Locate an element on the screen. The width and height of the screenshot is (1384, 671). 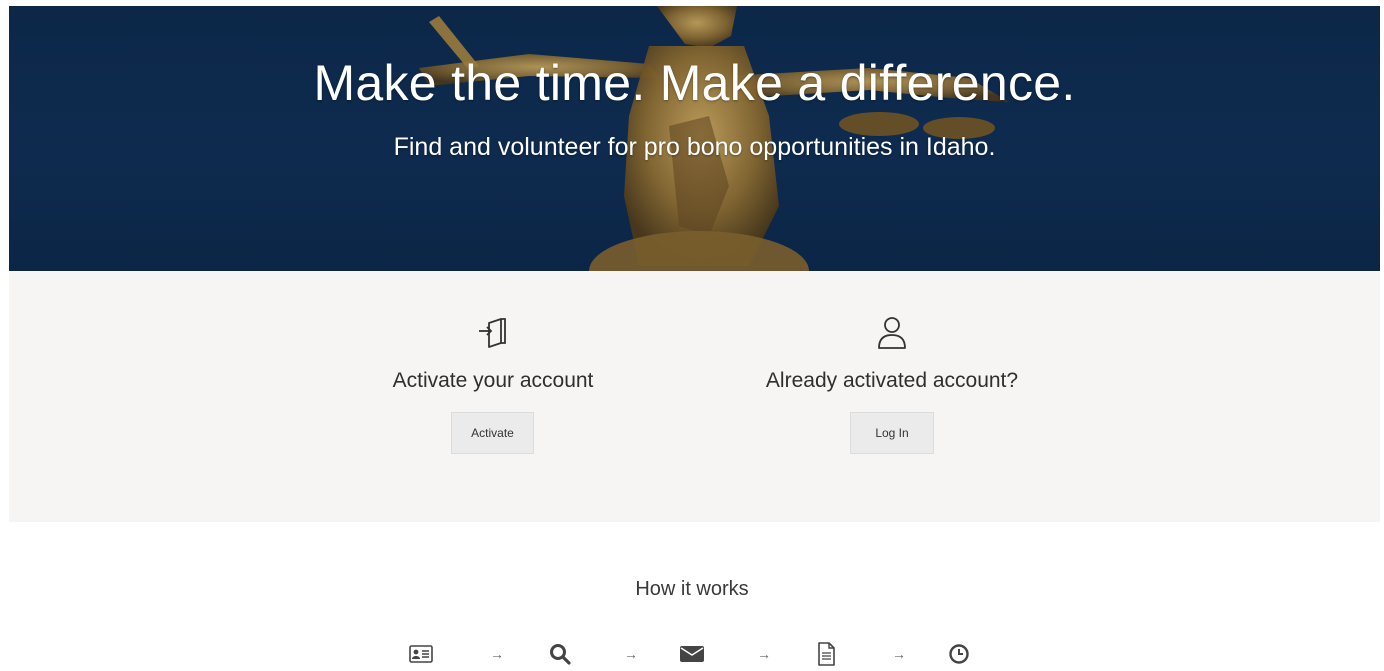
door-enter-icon is located at coordinates (492, 333).